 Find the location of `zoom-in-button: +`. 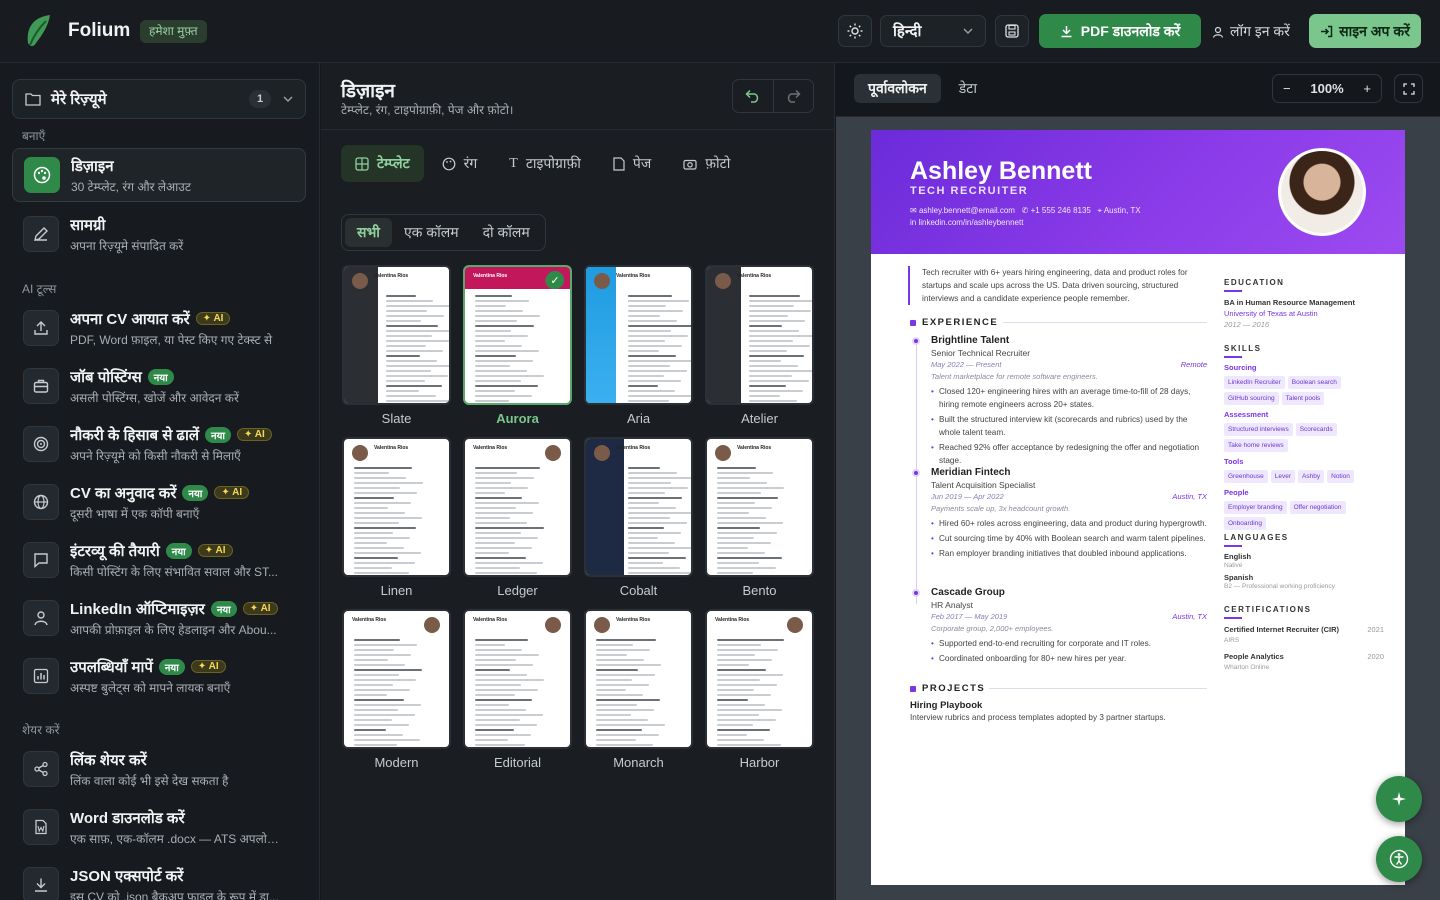

zoom-in-button: + is located at coordinates (1367, 88).